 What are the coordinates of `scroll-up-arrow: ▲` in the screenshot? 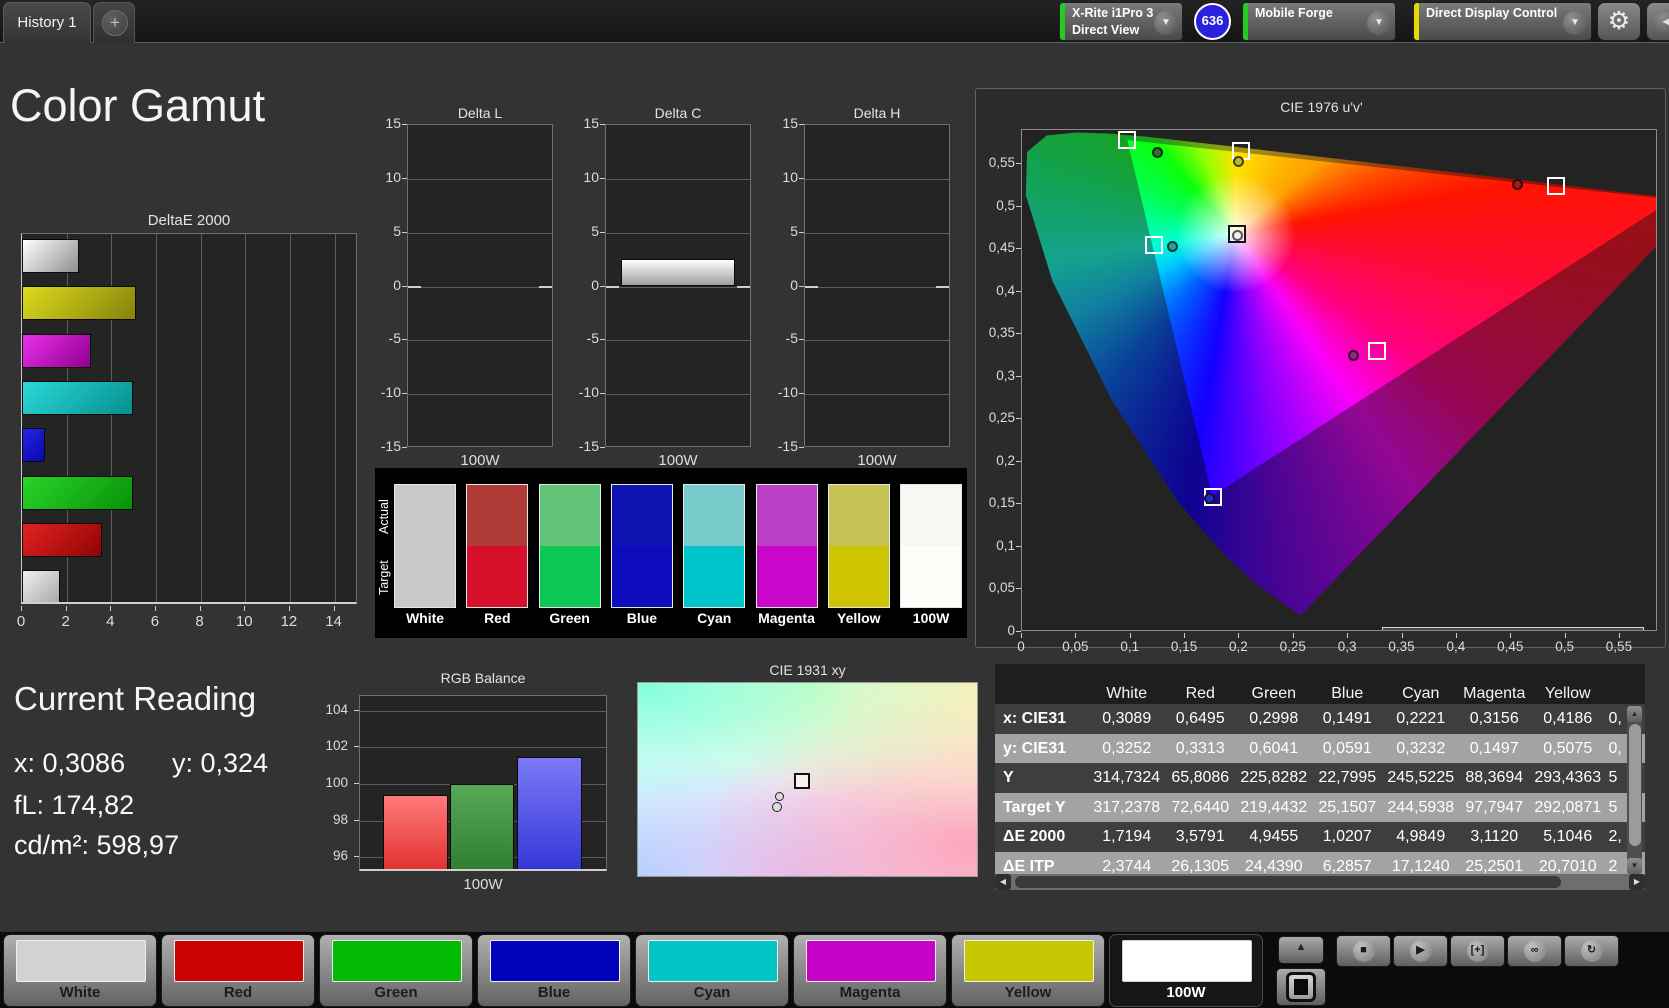 It's located at (1634, 714).